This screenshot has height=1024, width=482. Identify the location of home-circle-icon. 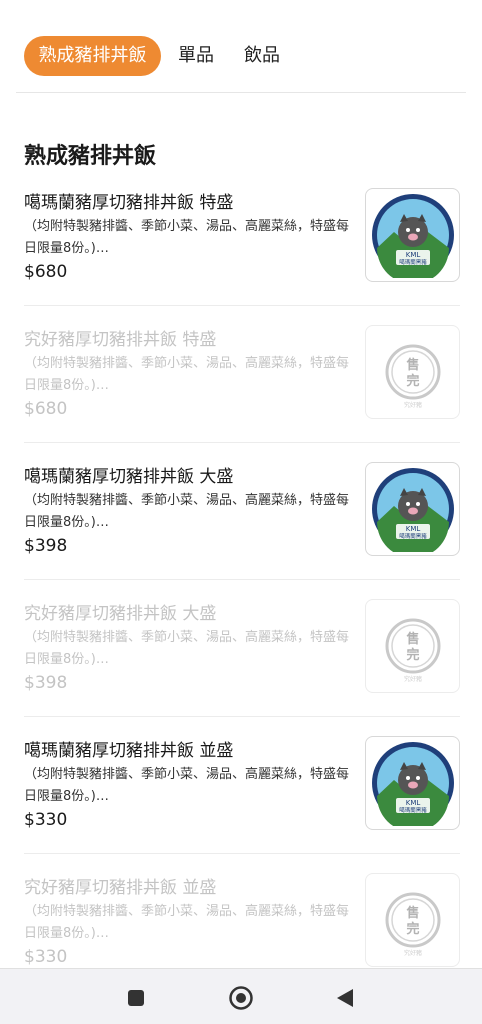
(241, 998).